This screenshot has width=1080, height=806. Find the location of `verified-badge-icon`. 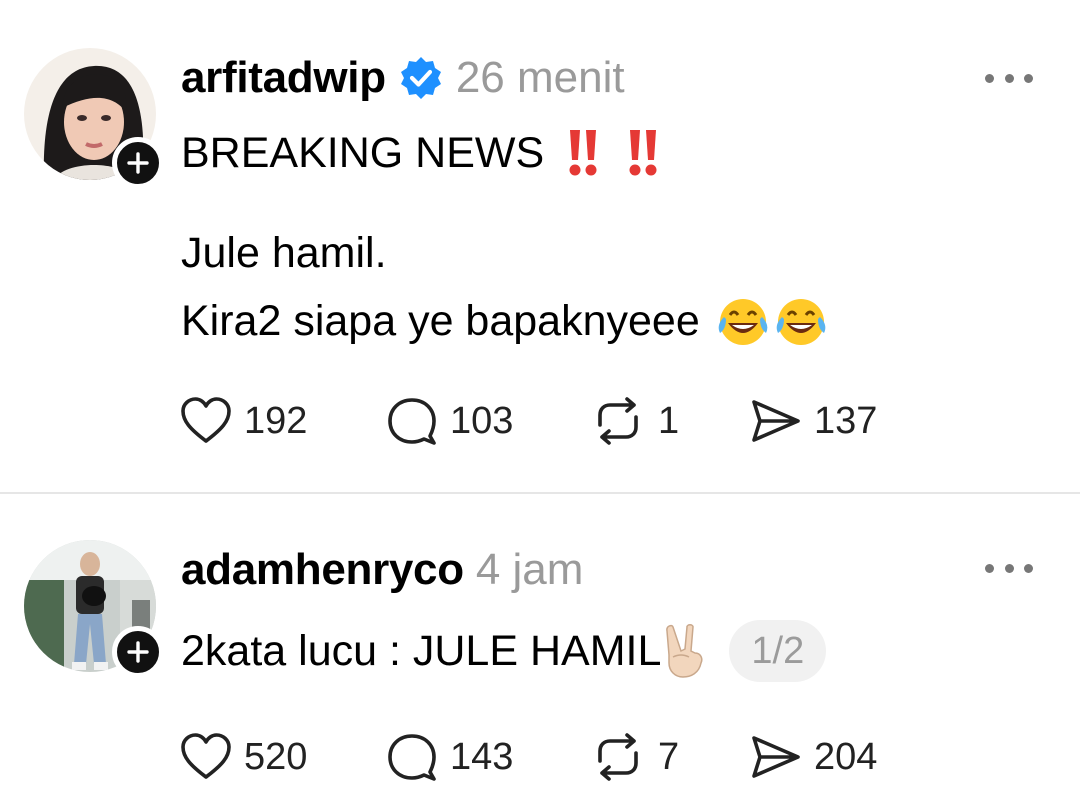

verified-badge-icon is located at coordinates (421, 78).